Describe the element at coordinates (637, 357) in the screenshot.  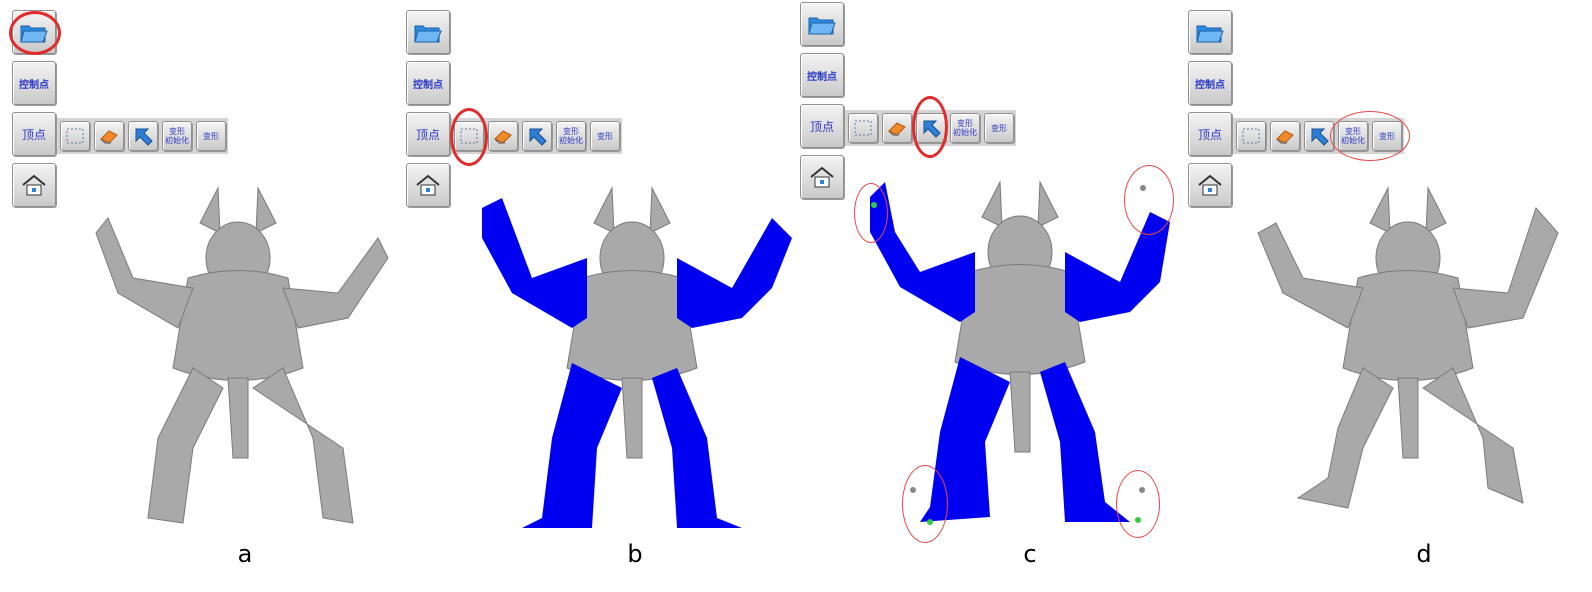
I see `armadillo-model-selected` at that location.